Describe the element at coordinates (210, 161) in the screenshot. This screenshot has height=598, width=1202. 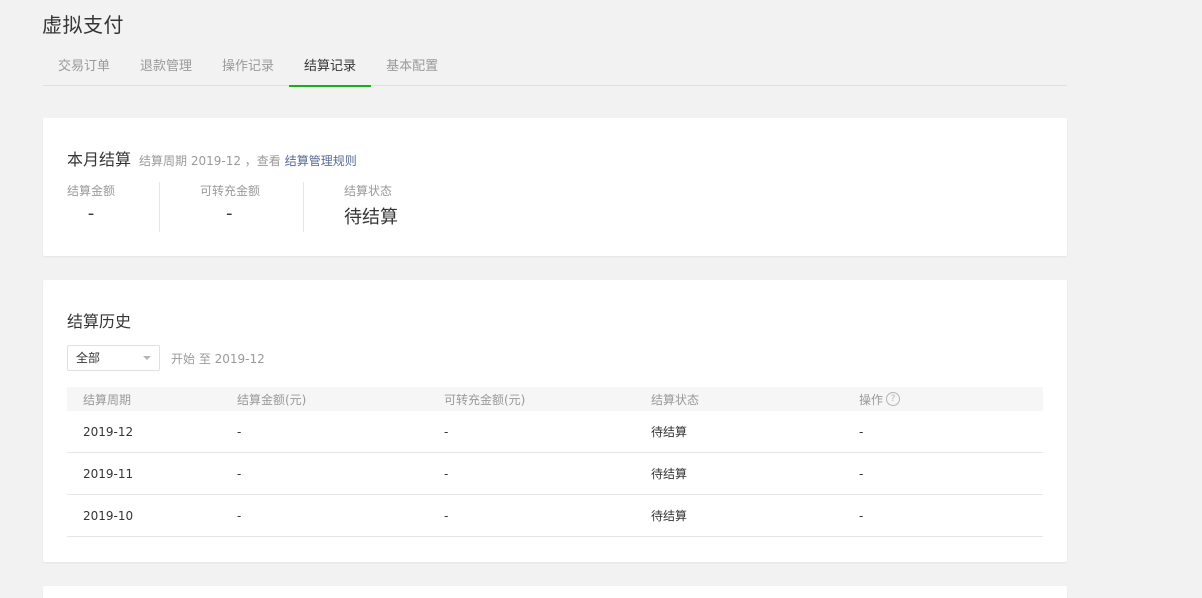
I see `settlement-period-text: 结算周期 2019-12 ，查看` at that location.